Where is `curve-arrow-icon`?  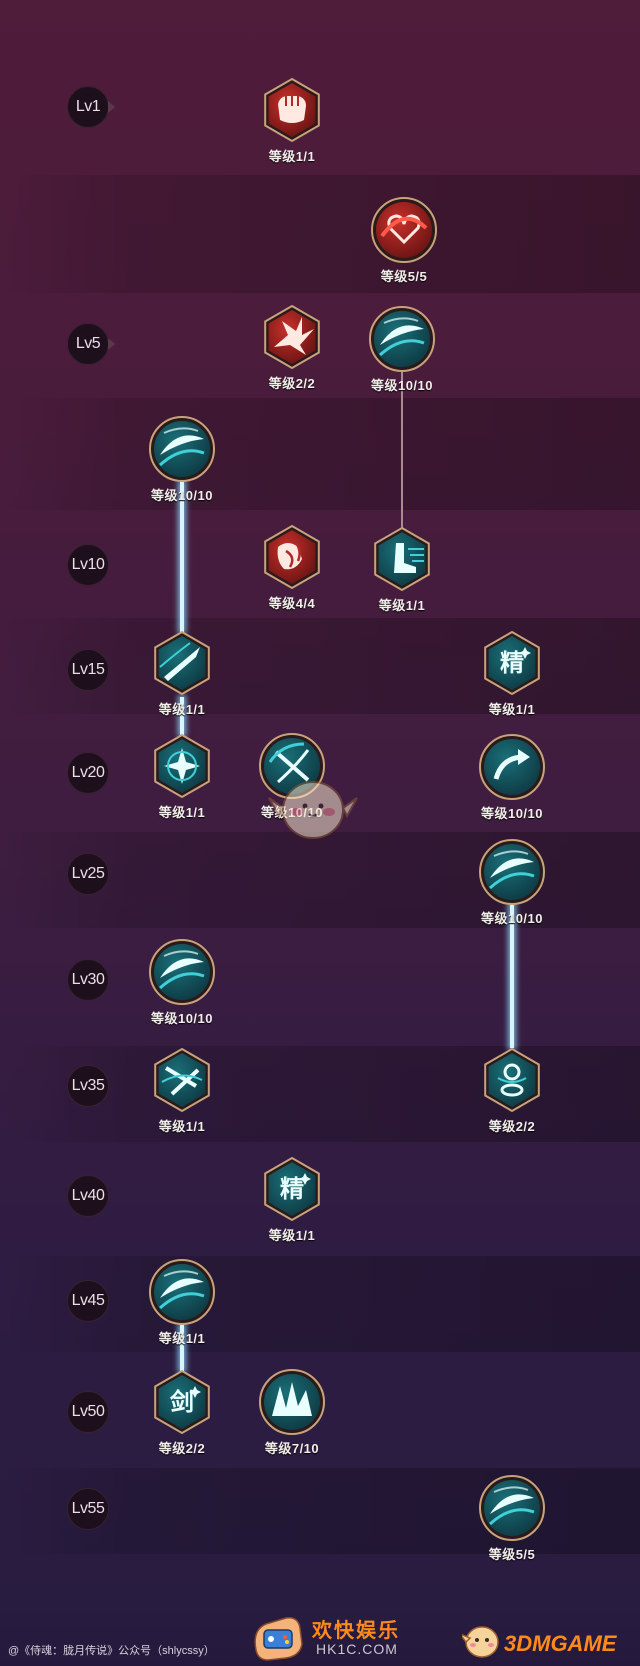
curve-arrow-icon is located at coordinates (512, 767).